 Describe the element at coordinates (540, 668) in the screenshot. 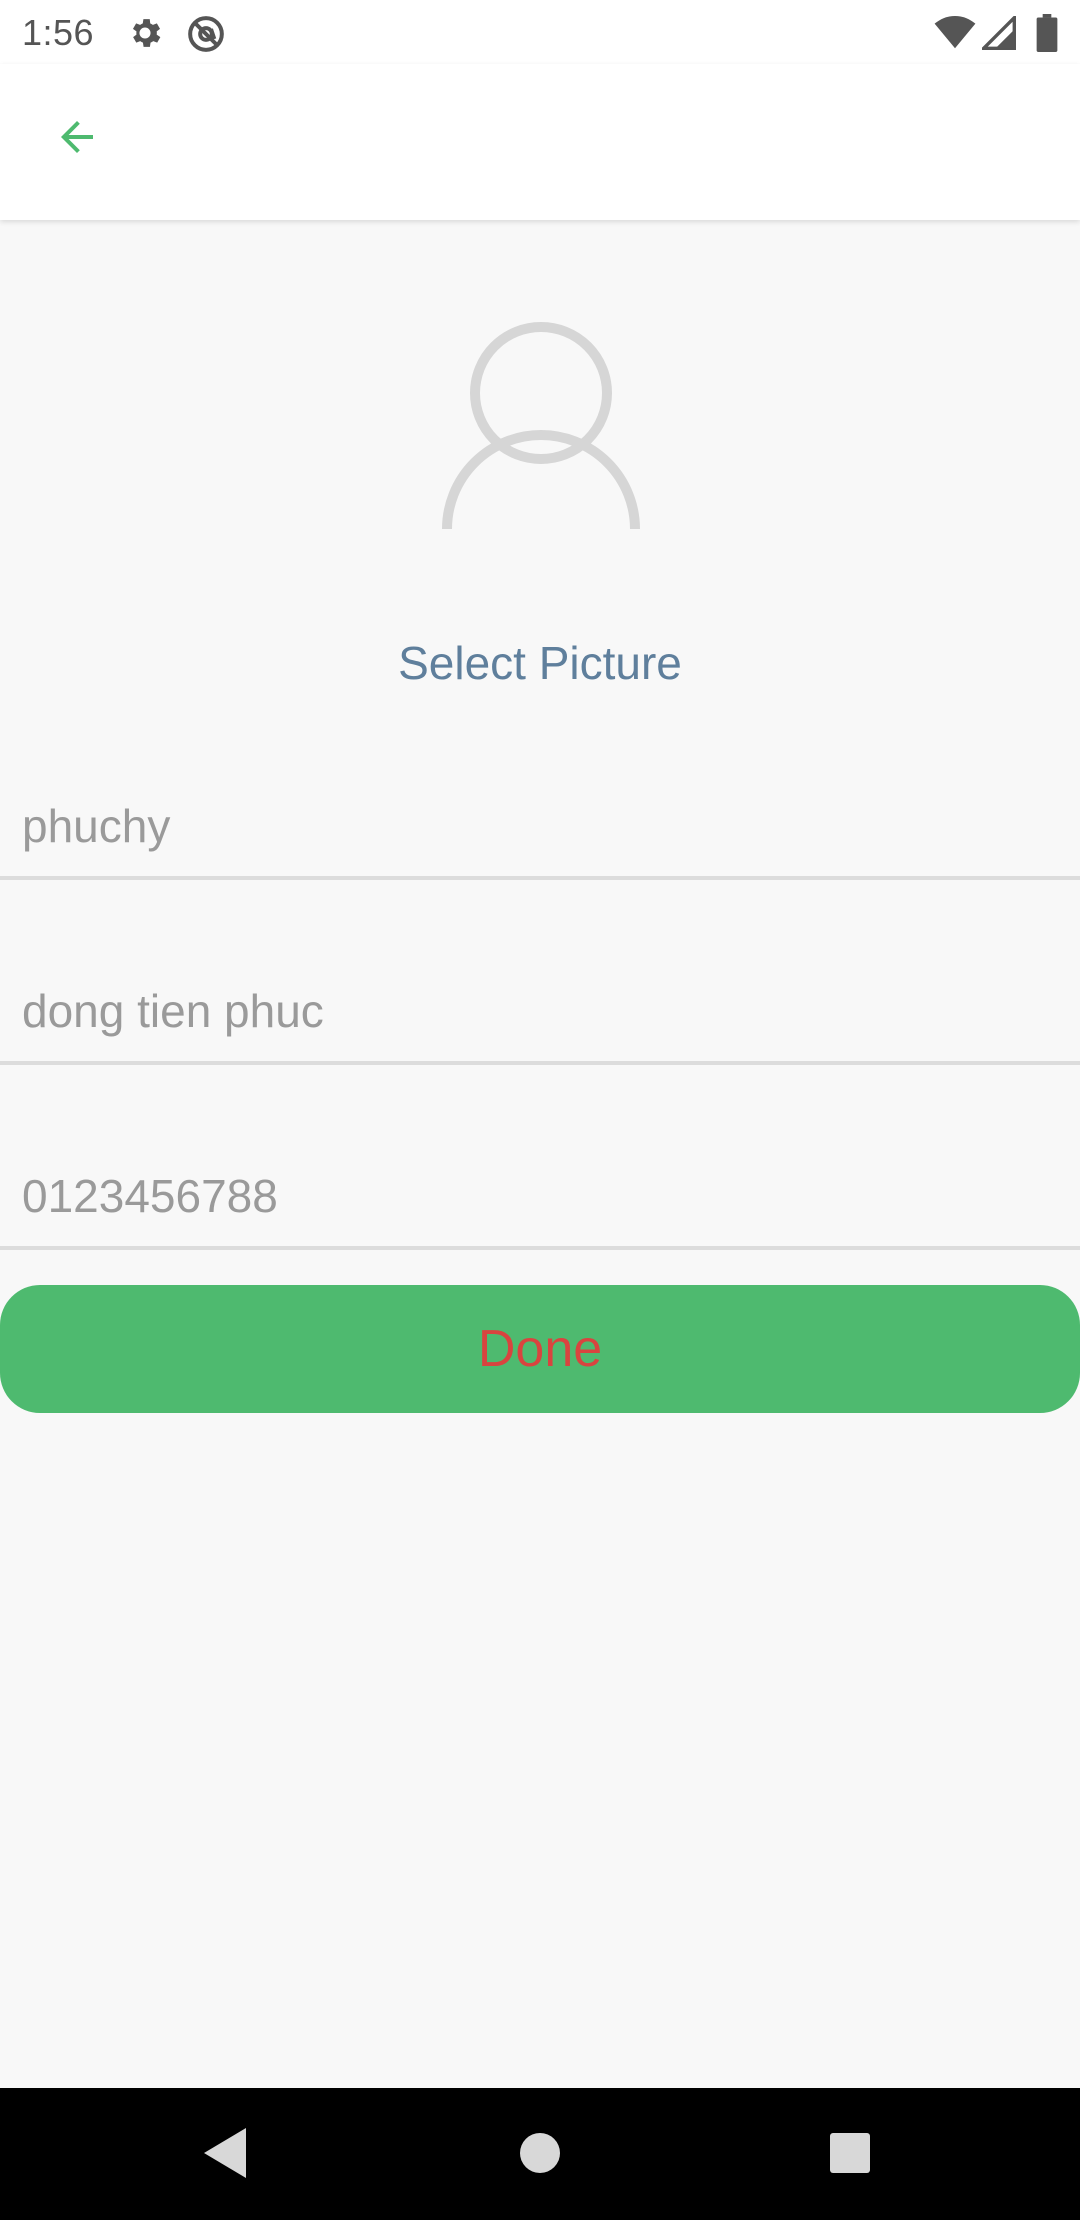

I see `select-picture-button: Select Picture` at that location.